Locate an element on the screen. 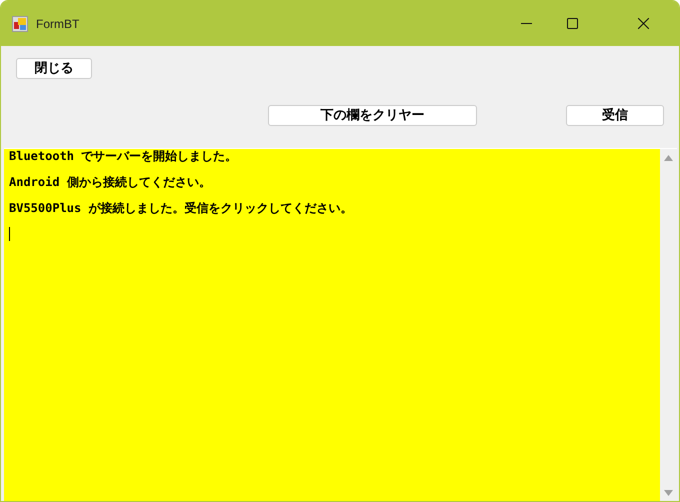 This screenshot has height=502, width=680. log-line: Android 側から接続してください。 is located at coordinates (110, 183).